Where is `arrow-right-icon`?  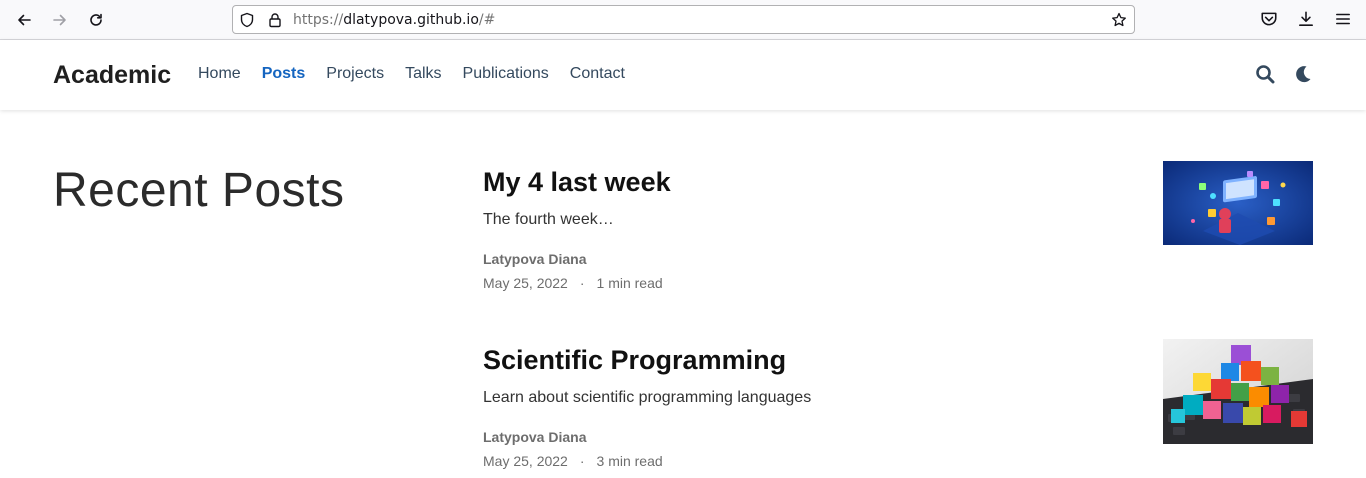
arrow-right-icon is located at coordinates (59, 20).